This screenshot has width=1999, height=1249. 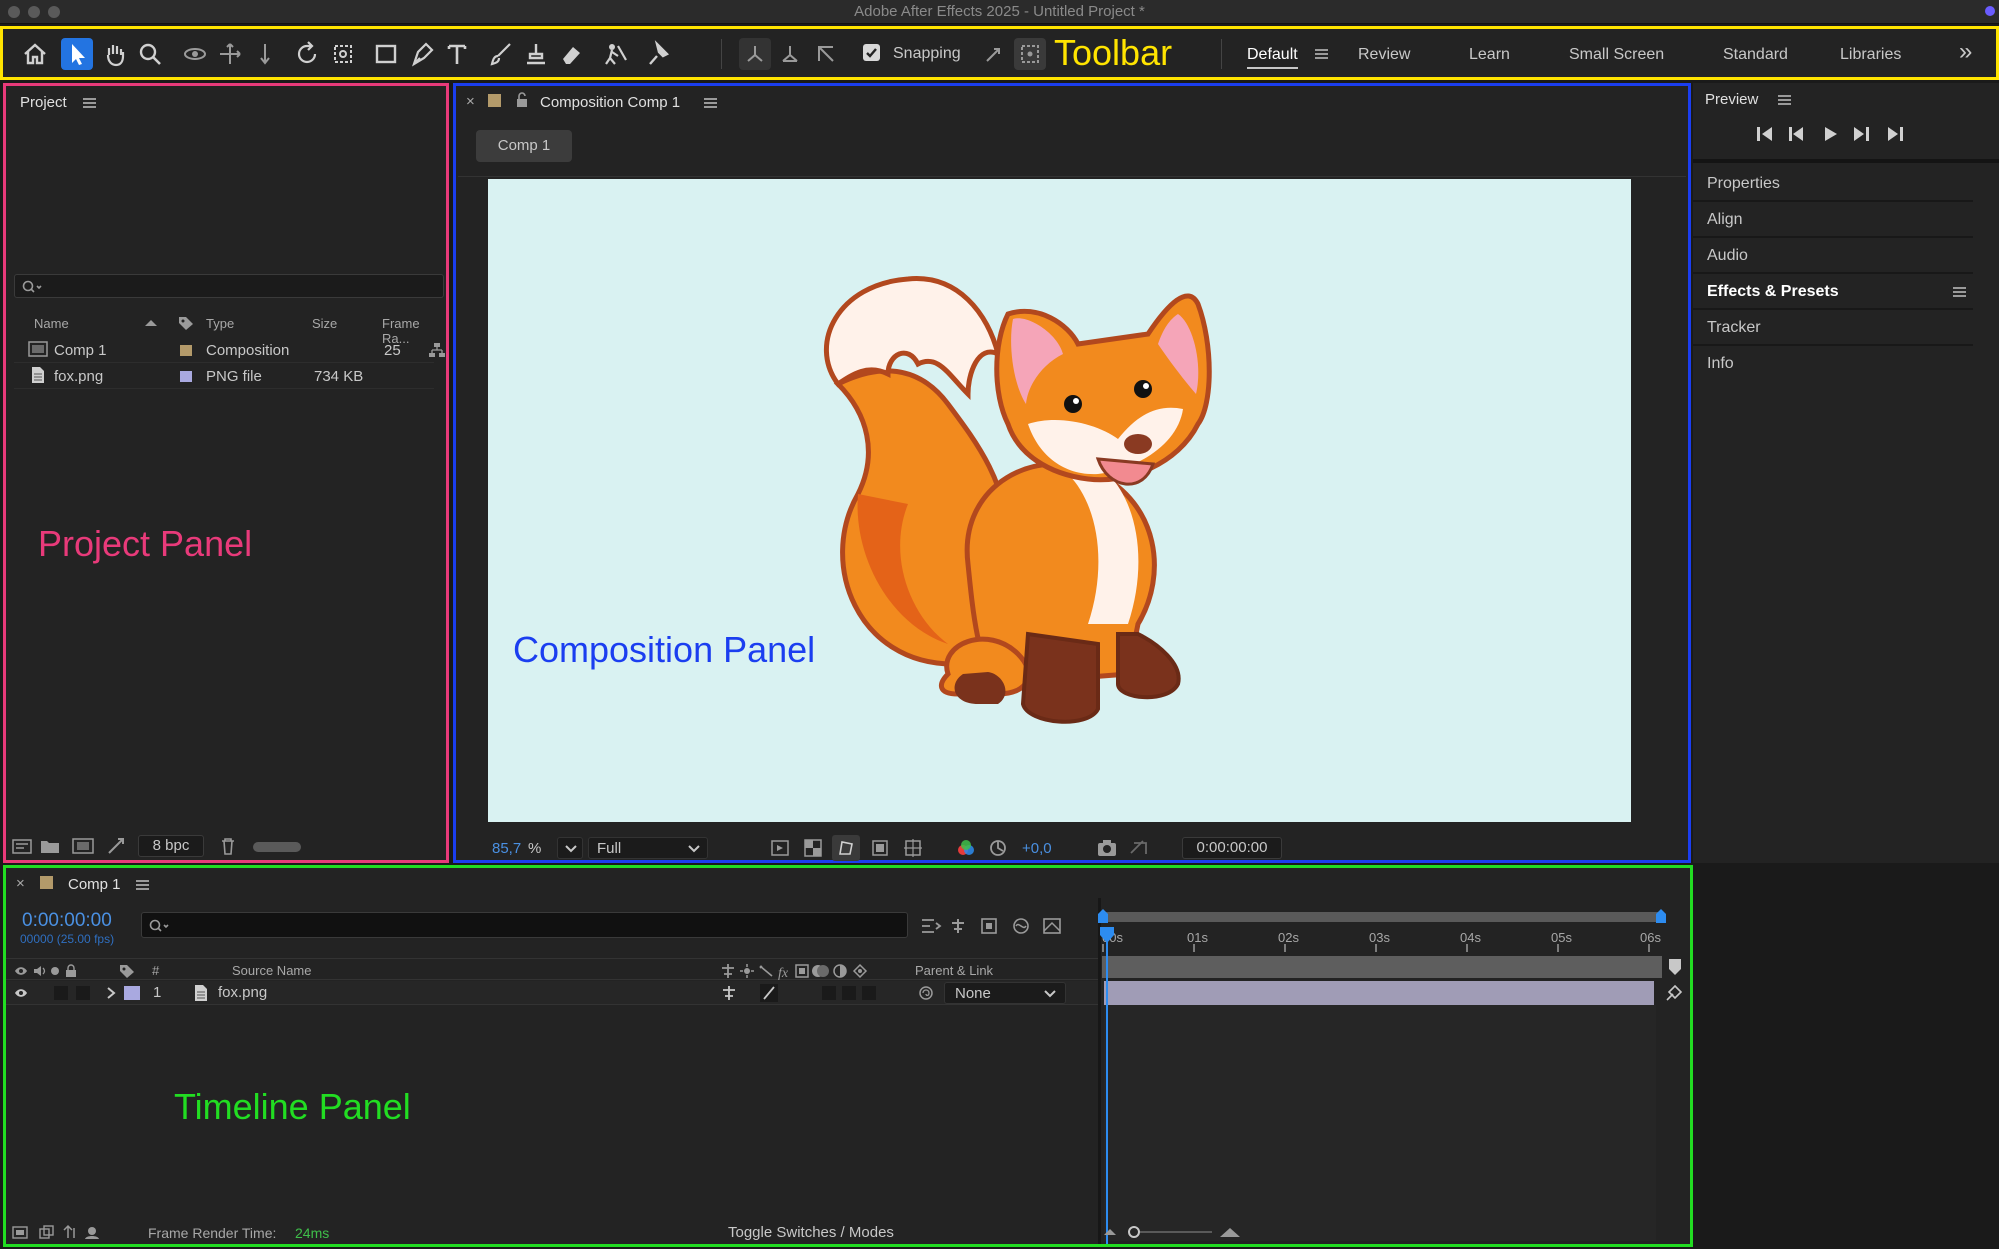 I want to click on audio-panel-tab: Audio, so click(x=1727, y=256).